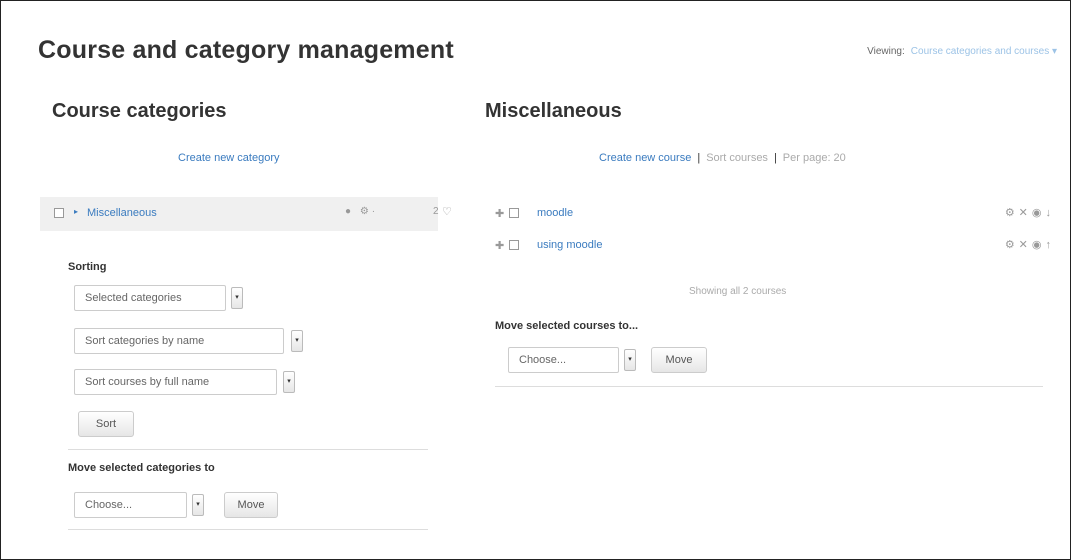  I want to click on category-action-icons: ● ⚙·, so click(361, 211).